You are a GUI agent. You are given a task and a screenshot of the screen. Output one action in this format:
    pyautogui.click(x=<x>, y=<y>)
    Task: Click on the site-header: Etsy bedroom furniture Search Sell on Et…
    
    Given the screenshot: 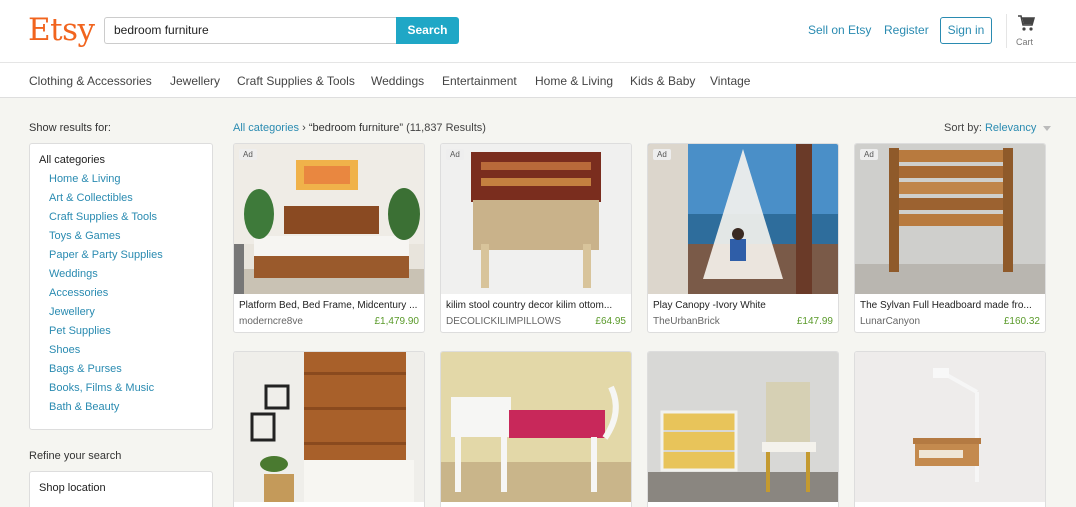 What is the action you would take?
    pyautogui.click(x=538, y=31)
    